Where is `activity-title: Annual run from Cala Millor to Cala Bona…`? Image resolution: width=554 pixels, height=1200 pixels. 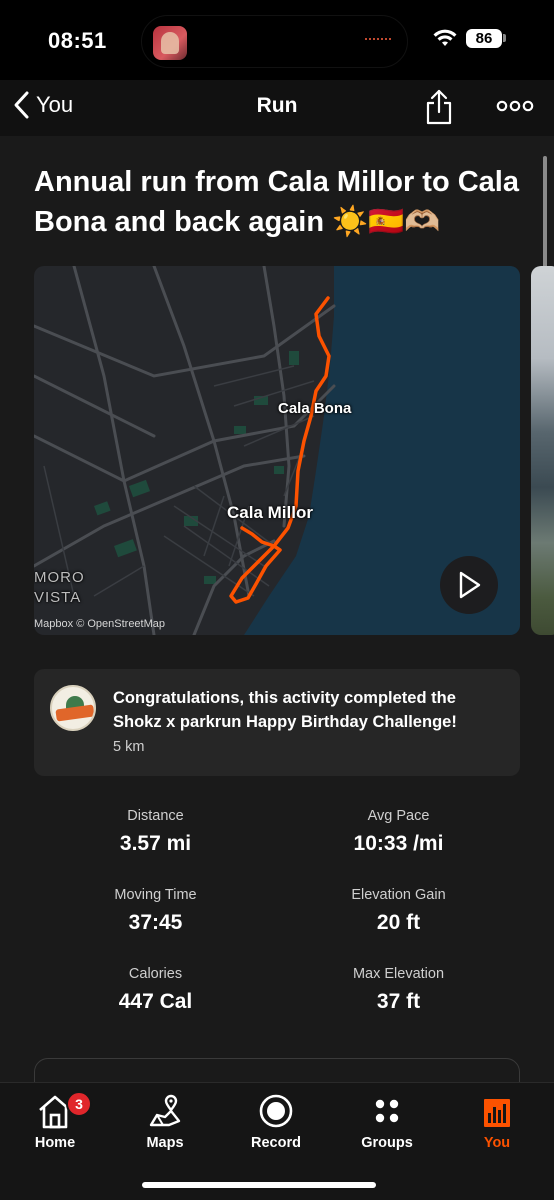 activity-title: Annual run from Cala Millor to Cala Bona… is located at coordinates (276, 202).